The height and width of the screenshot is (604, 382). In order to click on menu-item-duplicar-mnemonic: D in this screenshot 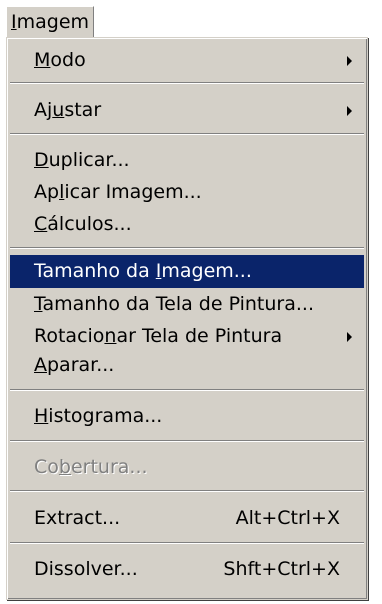, I will do `click(41, 160)`.